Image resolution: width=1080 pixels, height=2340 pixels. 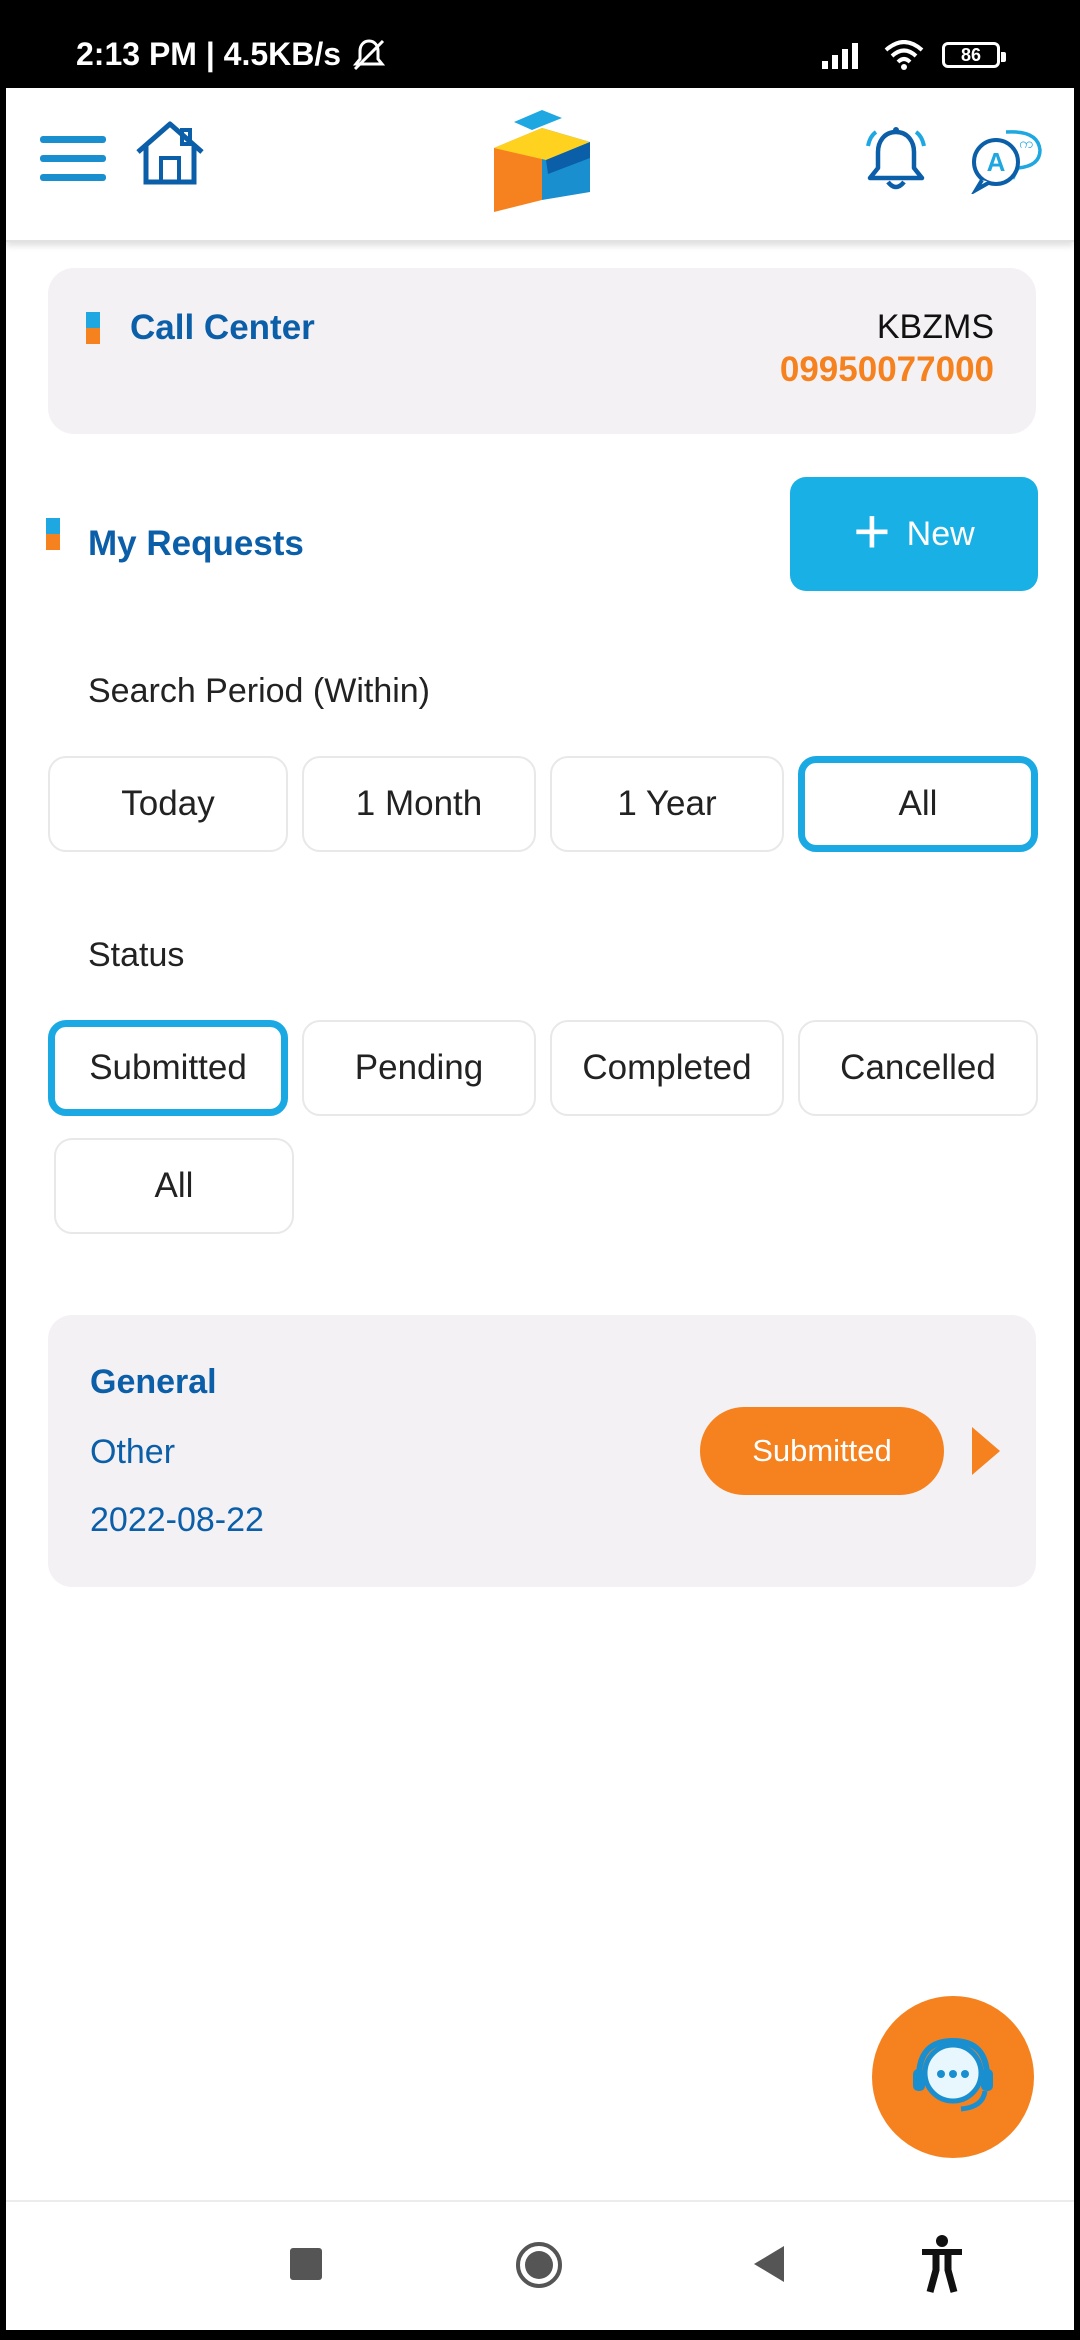 I want to click on back-nav-icon, so click(x=769, y=2264).